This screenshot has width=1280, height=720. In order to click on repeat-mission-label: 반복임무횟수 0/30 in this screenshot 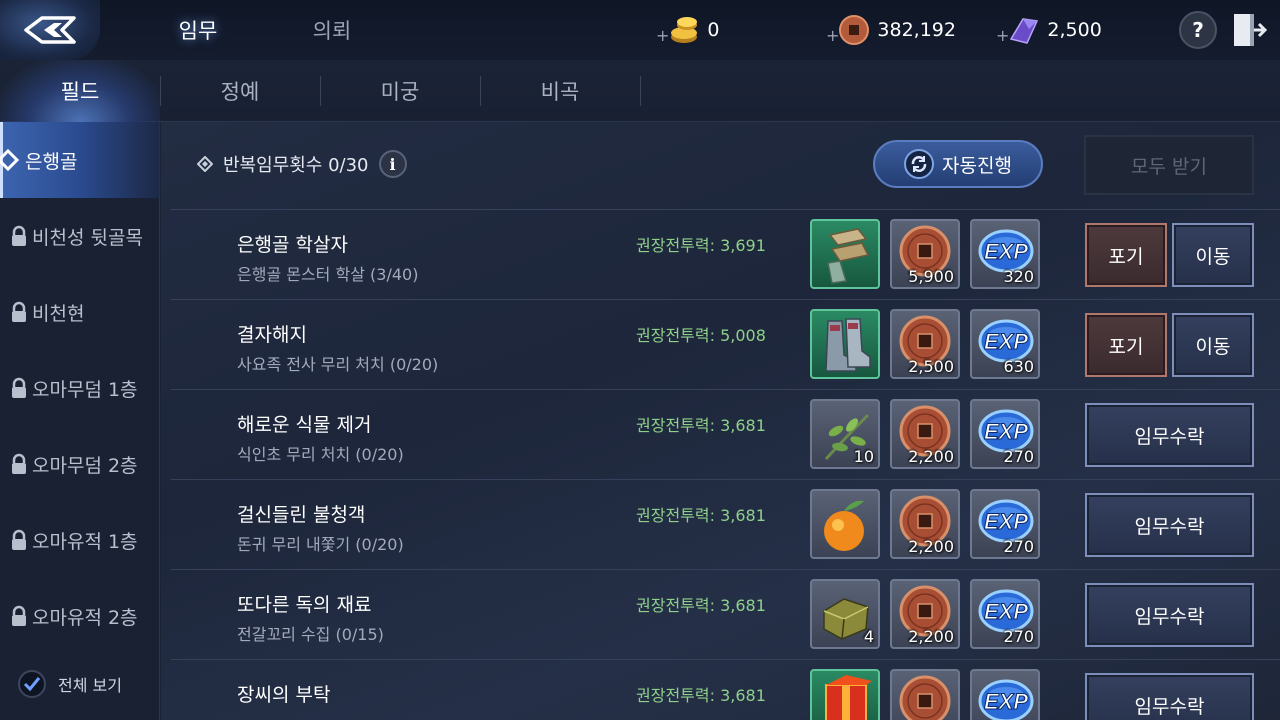, I will do `click(296, 165)`.